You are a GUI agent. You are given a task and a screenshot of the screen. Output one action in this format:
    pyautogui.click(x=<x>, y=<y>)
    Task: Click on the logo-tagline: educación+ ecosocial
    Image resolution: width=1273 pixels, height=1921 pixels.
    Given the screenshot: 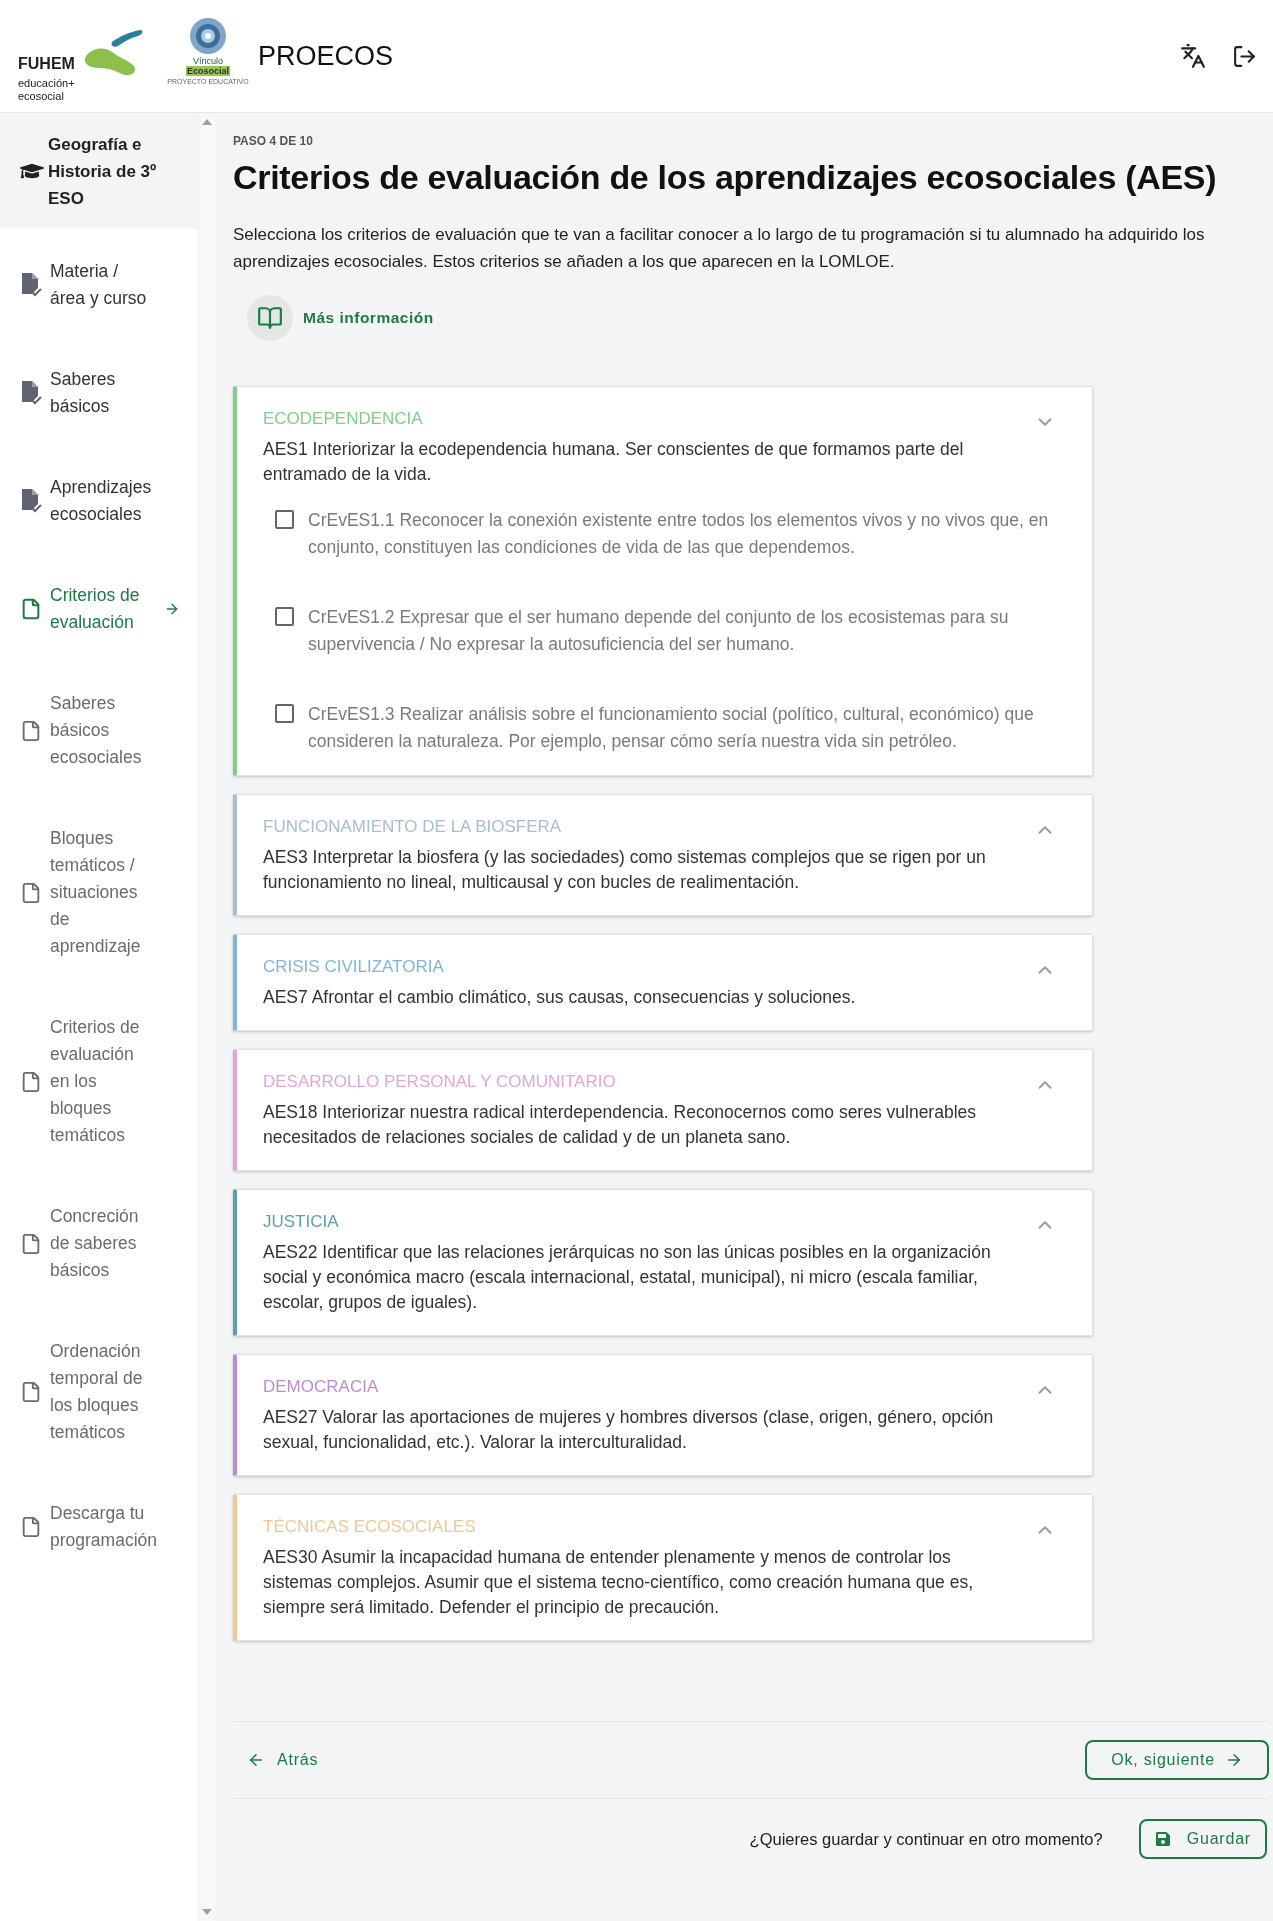 What is the action you would take?
    pyautogui.click(x=47, y=90)
    